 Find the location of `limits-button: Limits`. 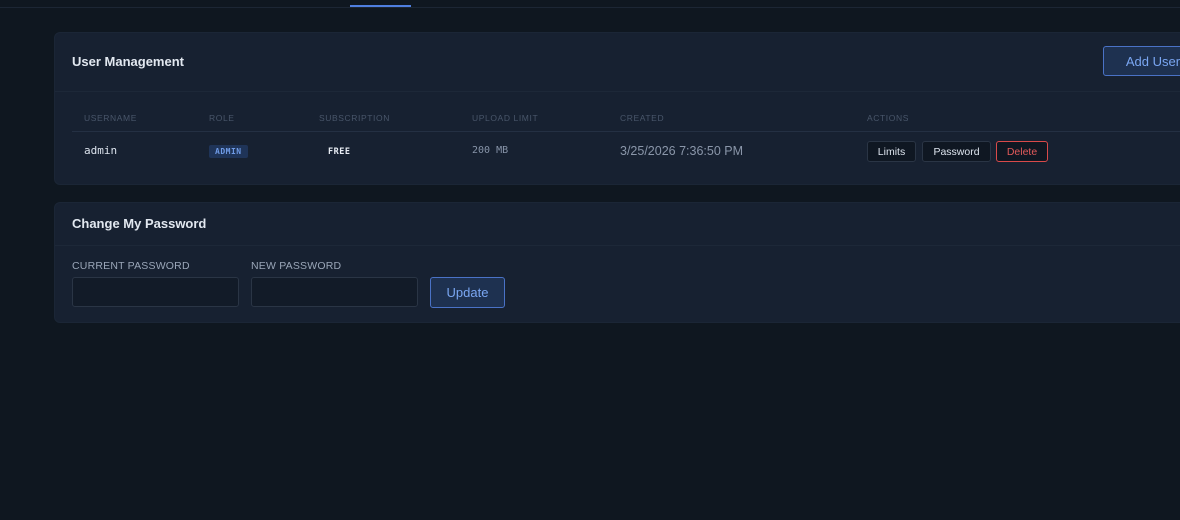

limits-button: Limits is located at coordinates (891, 151).